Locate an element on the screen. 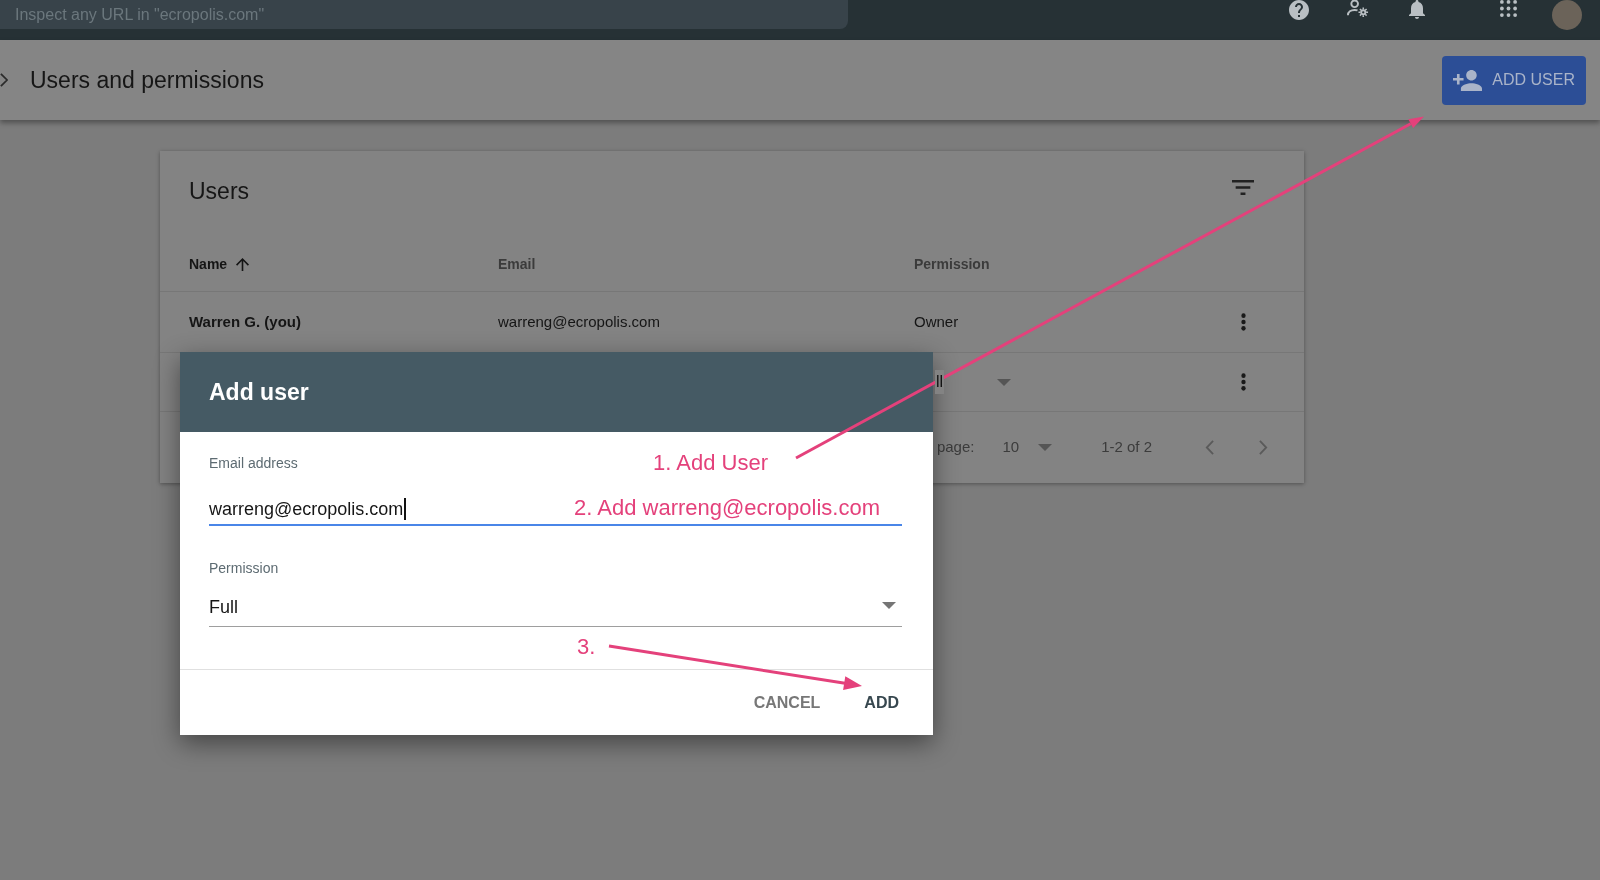 Image resolution: width=1600 pixels, height=880 pixels. annotation-text: 2. Add warreng@ecropolis.com is located at coordinates (727, 508).